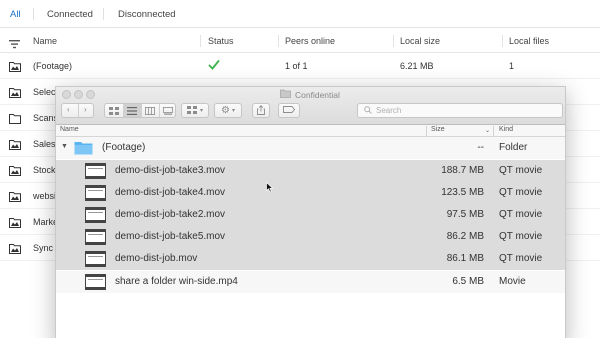 The image size is (600, 338). I want to click on sort-chevron-icon: ⌄, so click(487, 130).